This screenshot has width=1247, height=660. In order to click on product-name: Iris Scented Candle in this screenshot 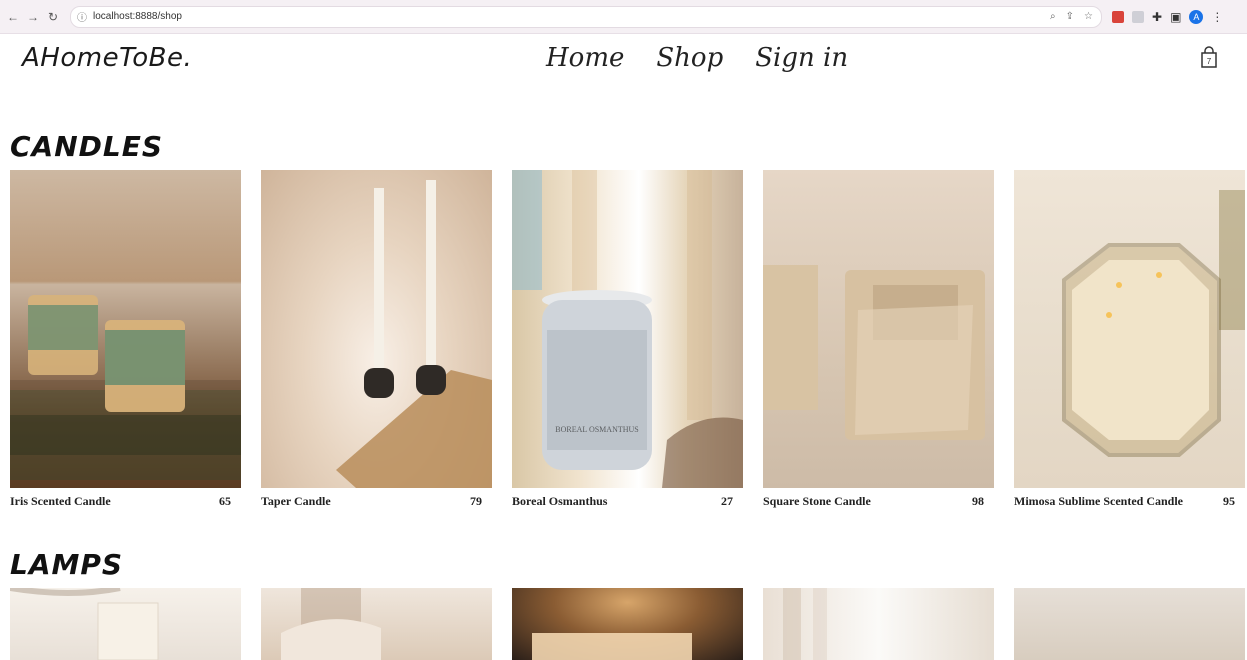, I will do `click(60, 501)`.